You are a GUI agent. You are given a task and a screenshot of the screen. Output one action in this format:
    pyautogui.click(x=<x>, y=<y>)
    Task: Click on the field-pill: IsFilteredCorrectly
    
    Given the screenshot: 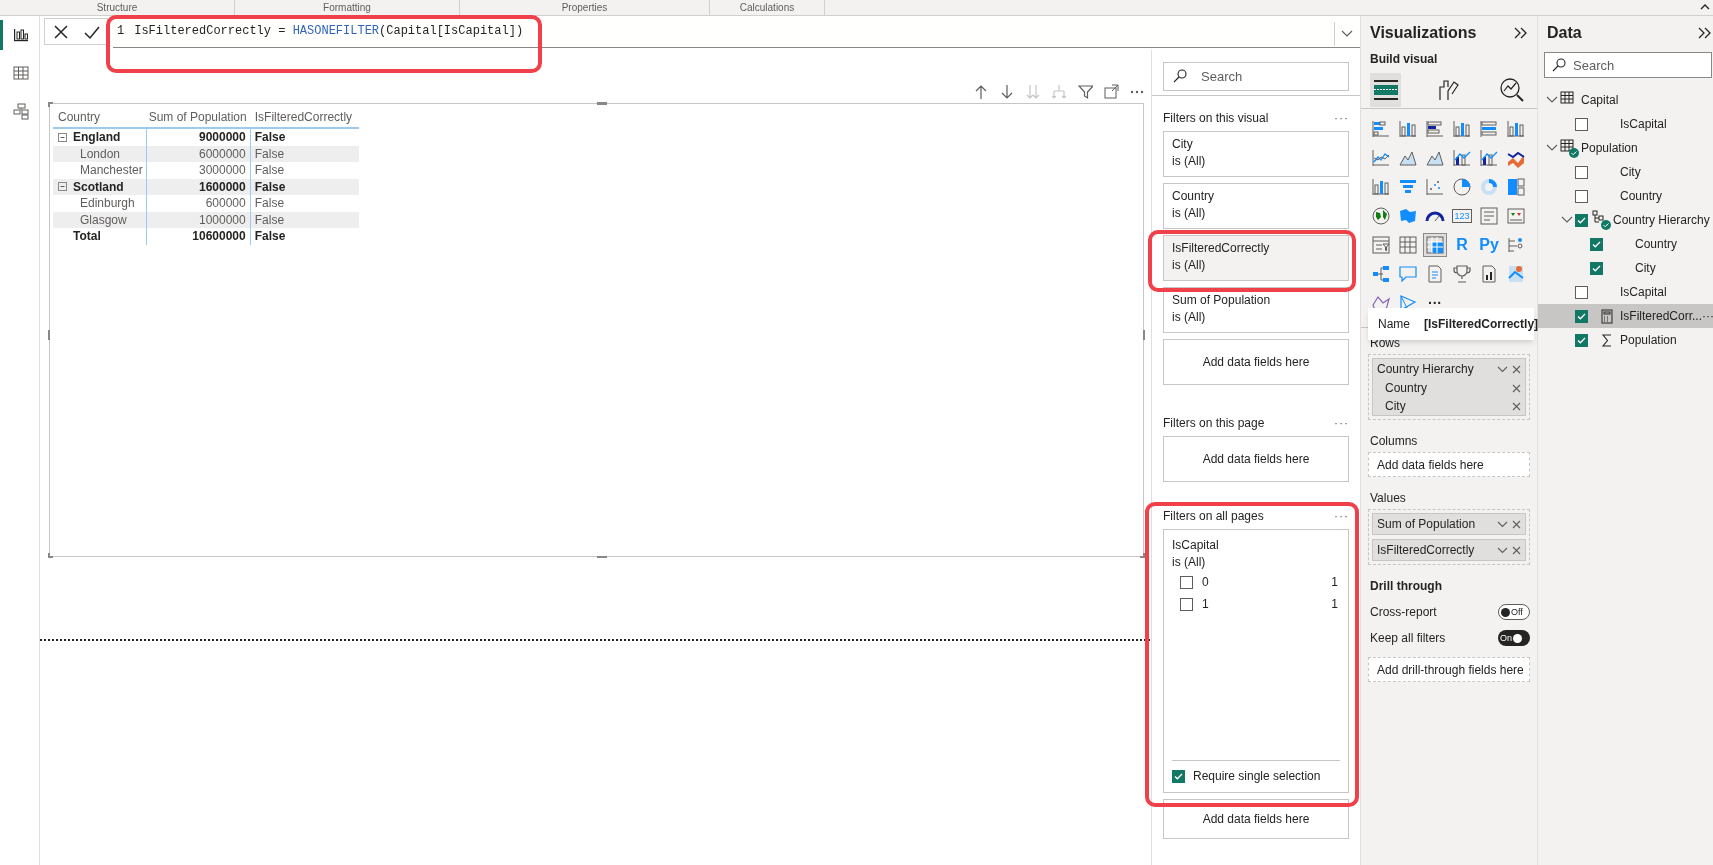 What is the action you would take?
    pyautogui.click(x=1449, y=550)
    